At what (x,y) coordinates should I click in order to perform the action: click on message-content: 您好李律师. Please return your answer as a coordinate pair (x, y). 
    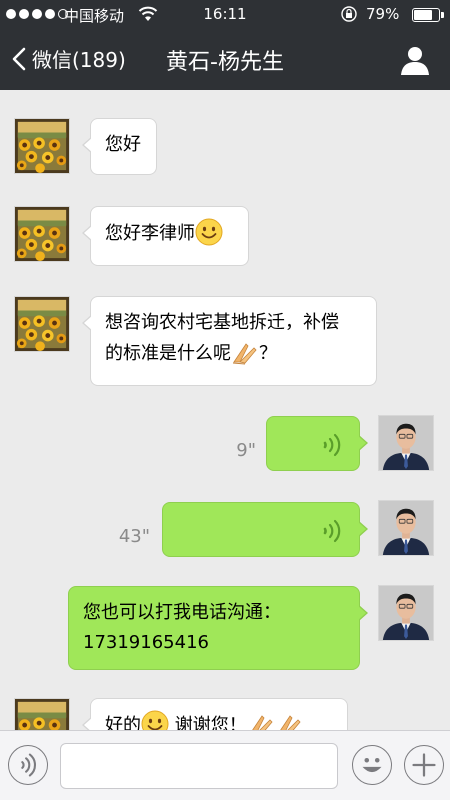
    Looking at the image, I should click on (169, 233).